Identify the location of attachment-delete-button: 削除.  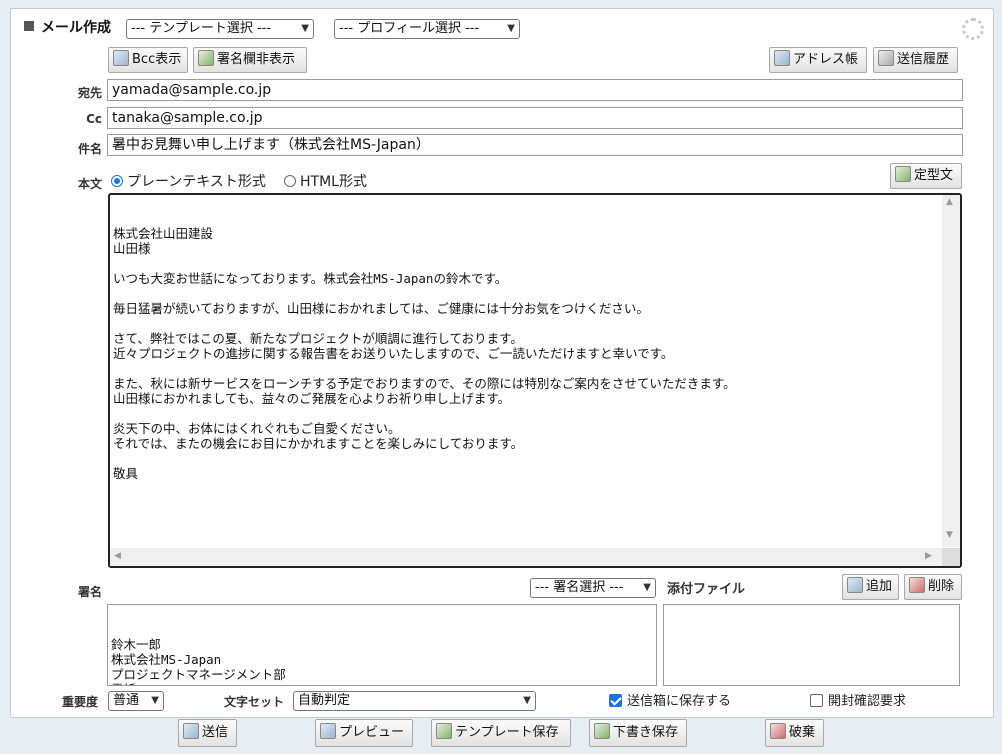
(933, 587).